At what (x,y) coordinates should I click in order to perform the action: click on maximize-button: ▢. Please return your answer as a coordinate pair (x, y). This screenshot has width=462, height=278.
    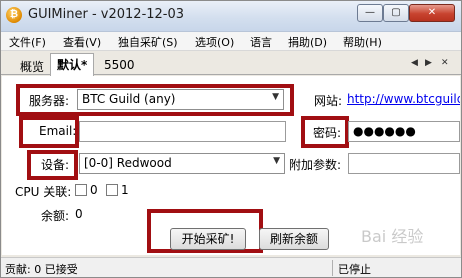
    Looking at the image, I should click on (396, 13).